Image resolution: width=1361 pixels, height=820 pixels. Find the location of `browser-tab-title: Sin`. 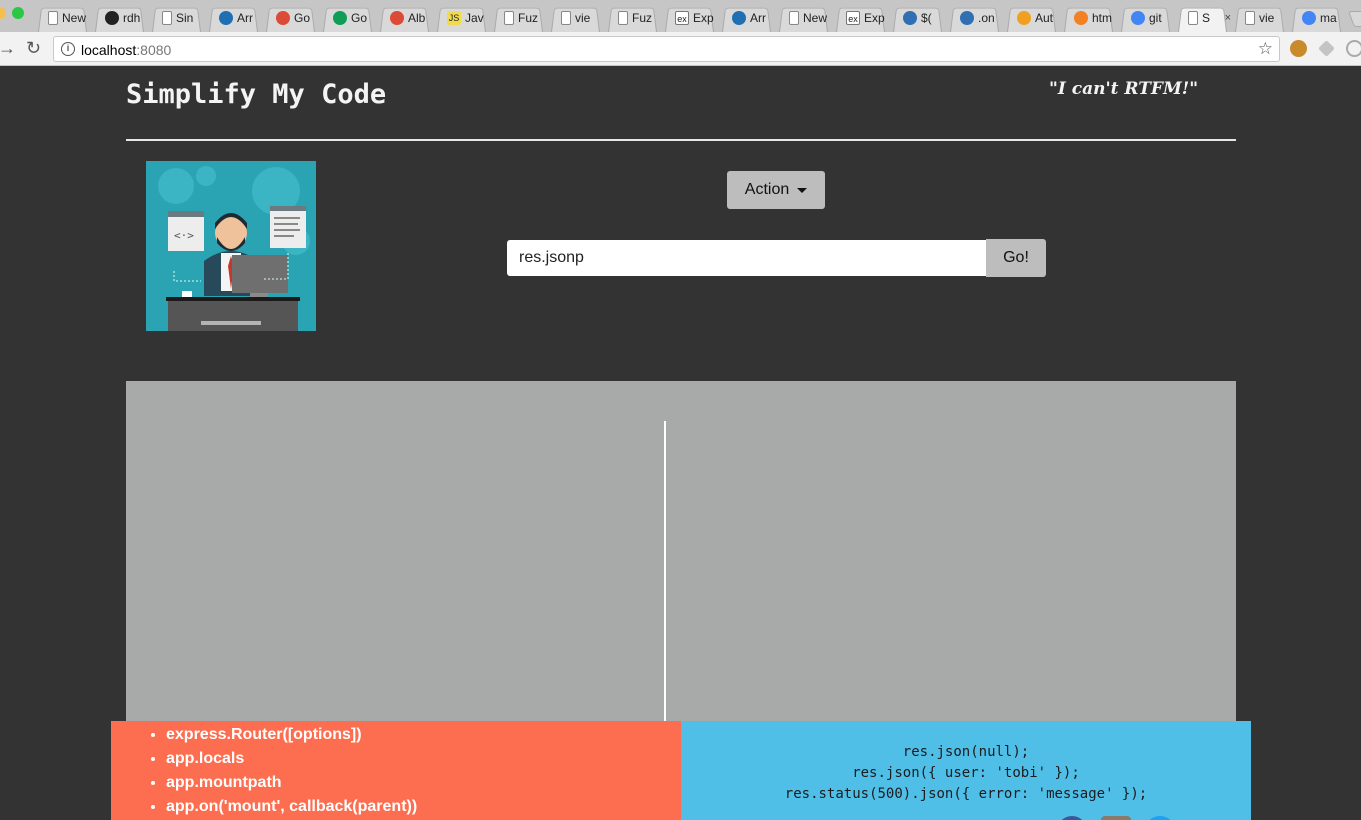

browser-tab-title: Sin is located at coordinates (185, 18).